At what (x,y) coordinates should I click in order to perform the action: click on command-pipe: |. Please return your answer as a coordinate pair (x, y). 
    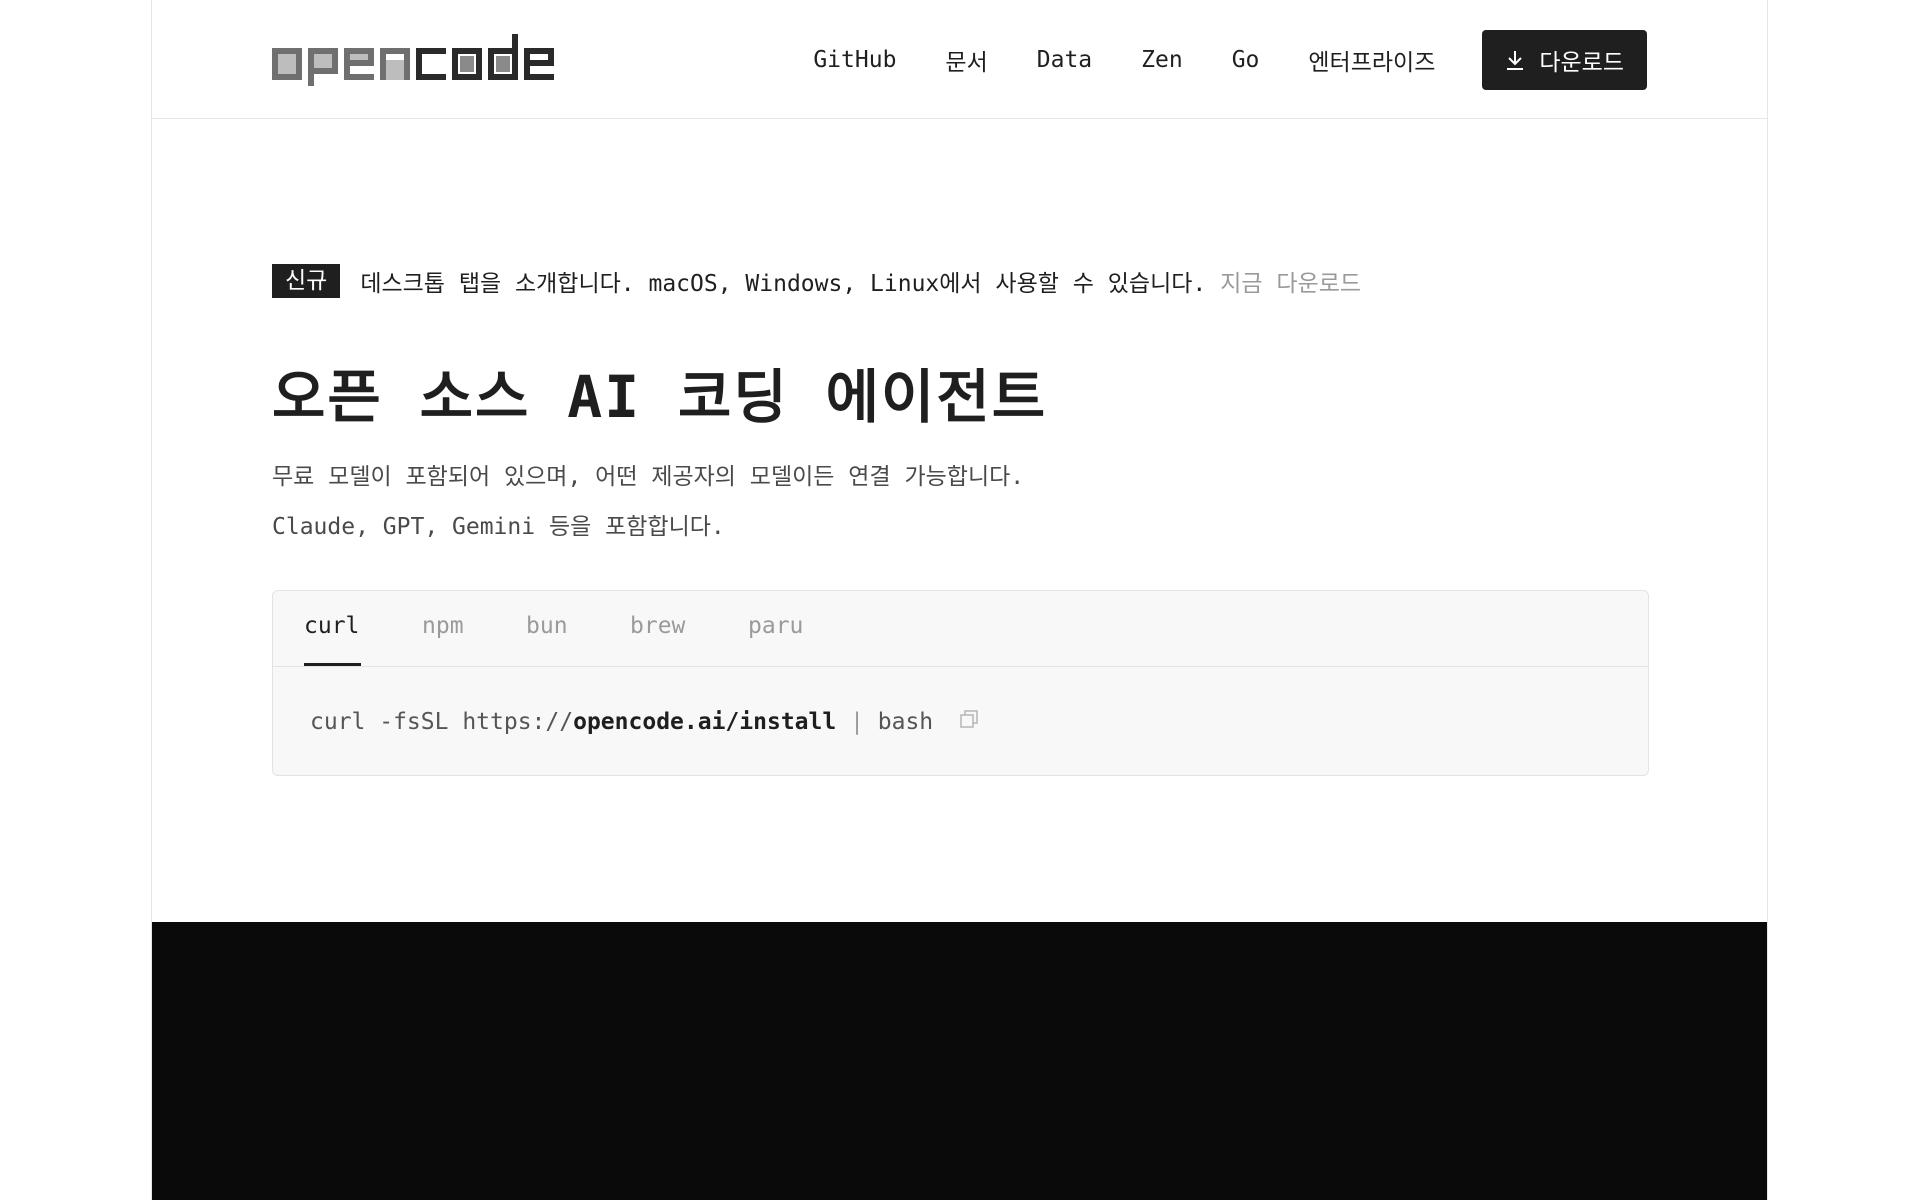
    Looking at the image, I should click on (857, 722).